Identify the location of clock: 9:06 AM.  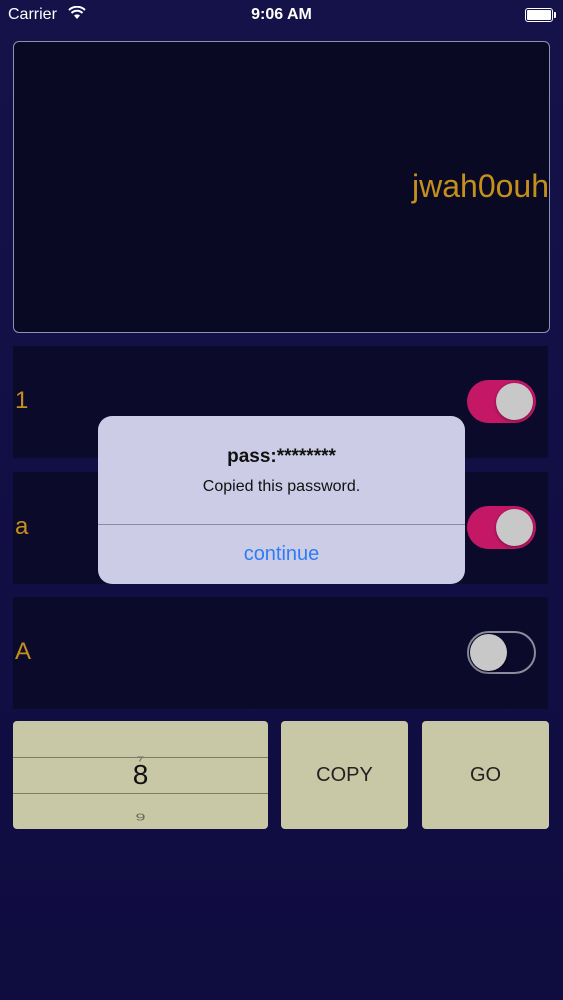
(281, 14).